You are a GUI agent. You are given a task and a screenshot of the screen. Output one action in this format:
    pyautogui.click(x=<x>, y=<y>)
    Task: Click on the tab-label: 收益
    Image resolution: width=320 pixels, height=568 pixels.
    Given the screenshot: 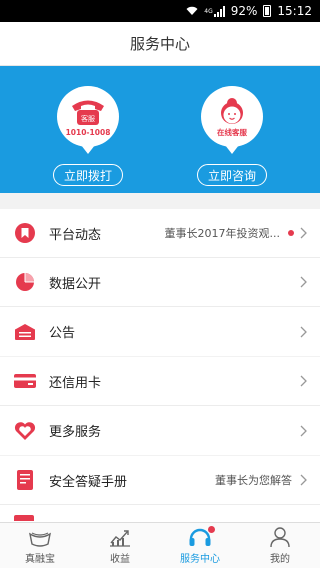 What is the action you would take?
    pyautogui.click(x=120, y=559)
    